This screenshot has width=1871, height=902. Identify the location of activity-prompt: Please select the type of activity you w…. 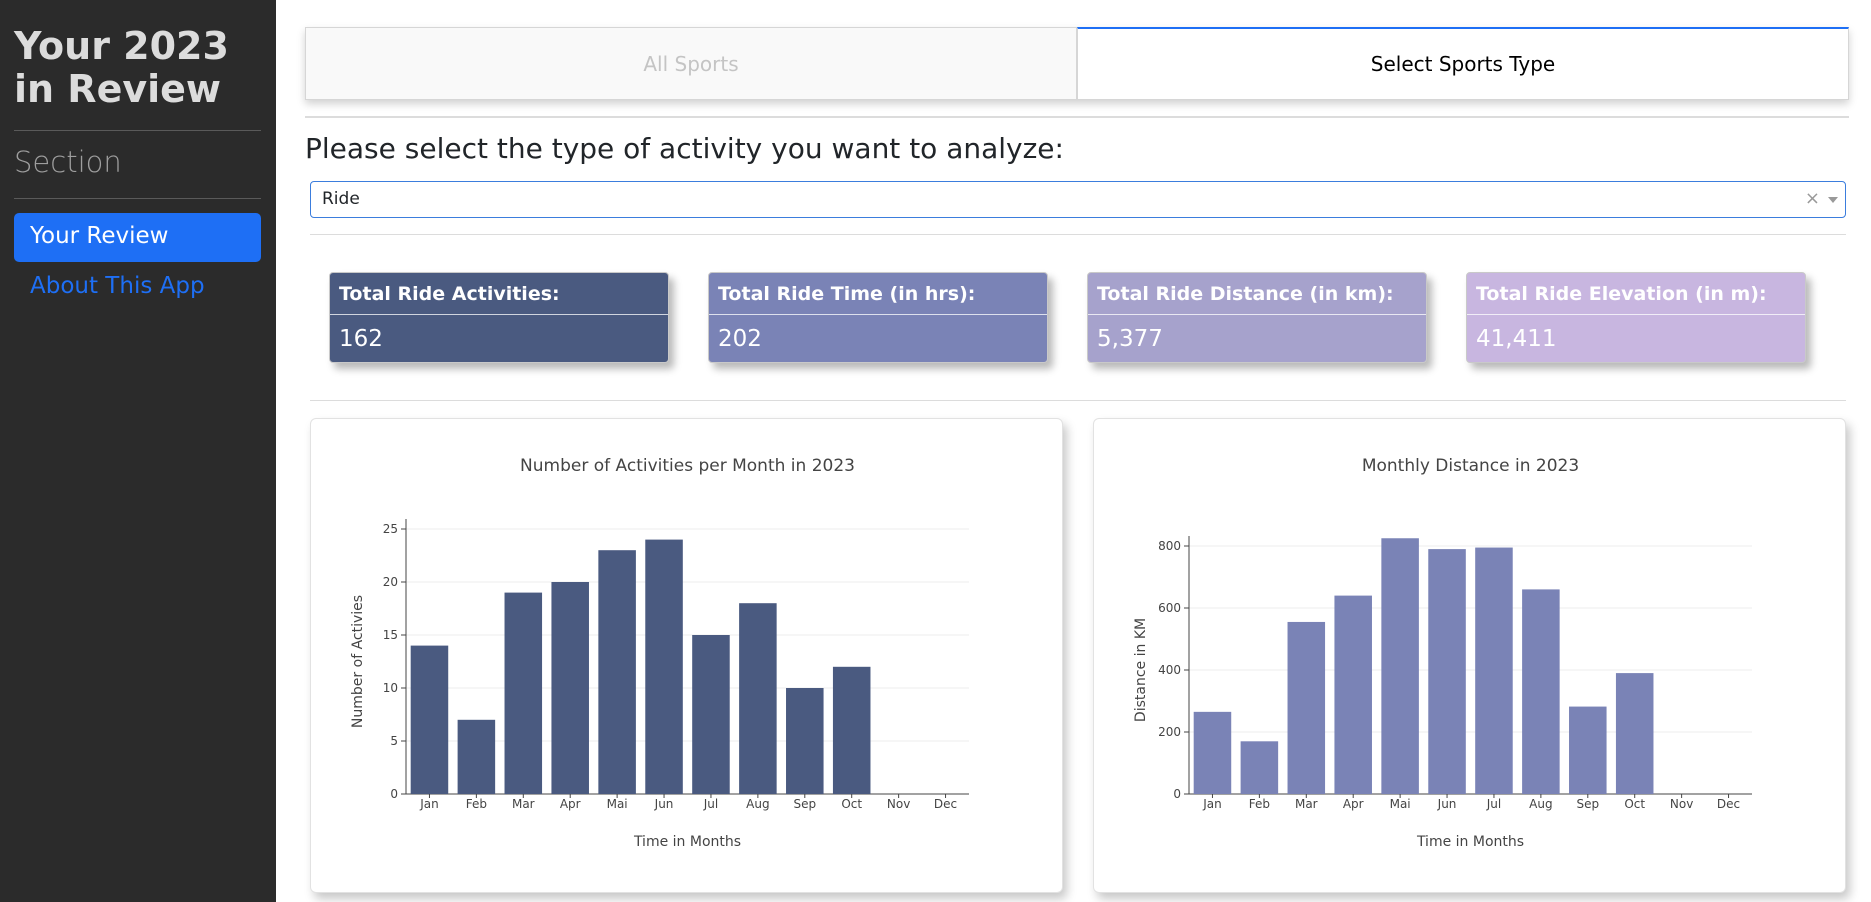
(684, 148).